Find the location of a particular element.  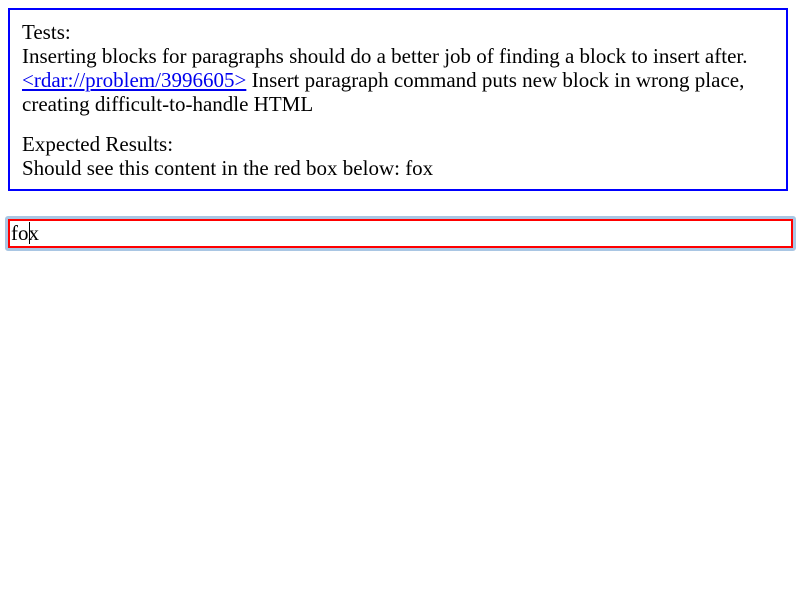

tests-heading: Tests: is located at coordinates (46, 32).